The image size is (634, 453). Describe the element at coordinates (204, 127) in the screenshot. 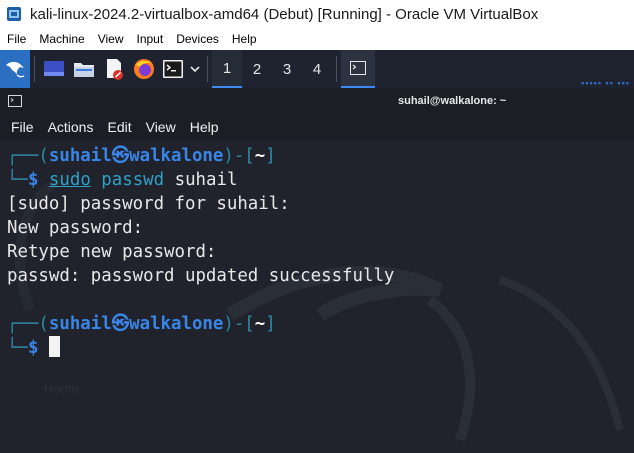

I see `terminal-menu-help: Help` at that location.